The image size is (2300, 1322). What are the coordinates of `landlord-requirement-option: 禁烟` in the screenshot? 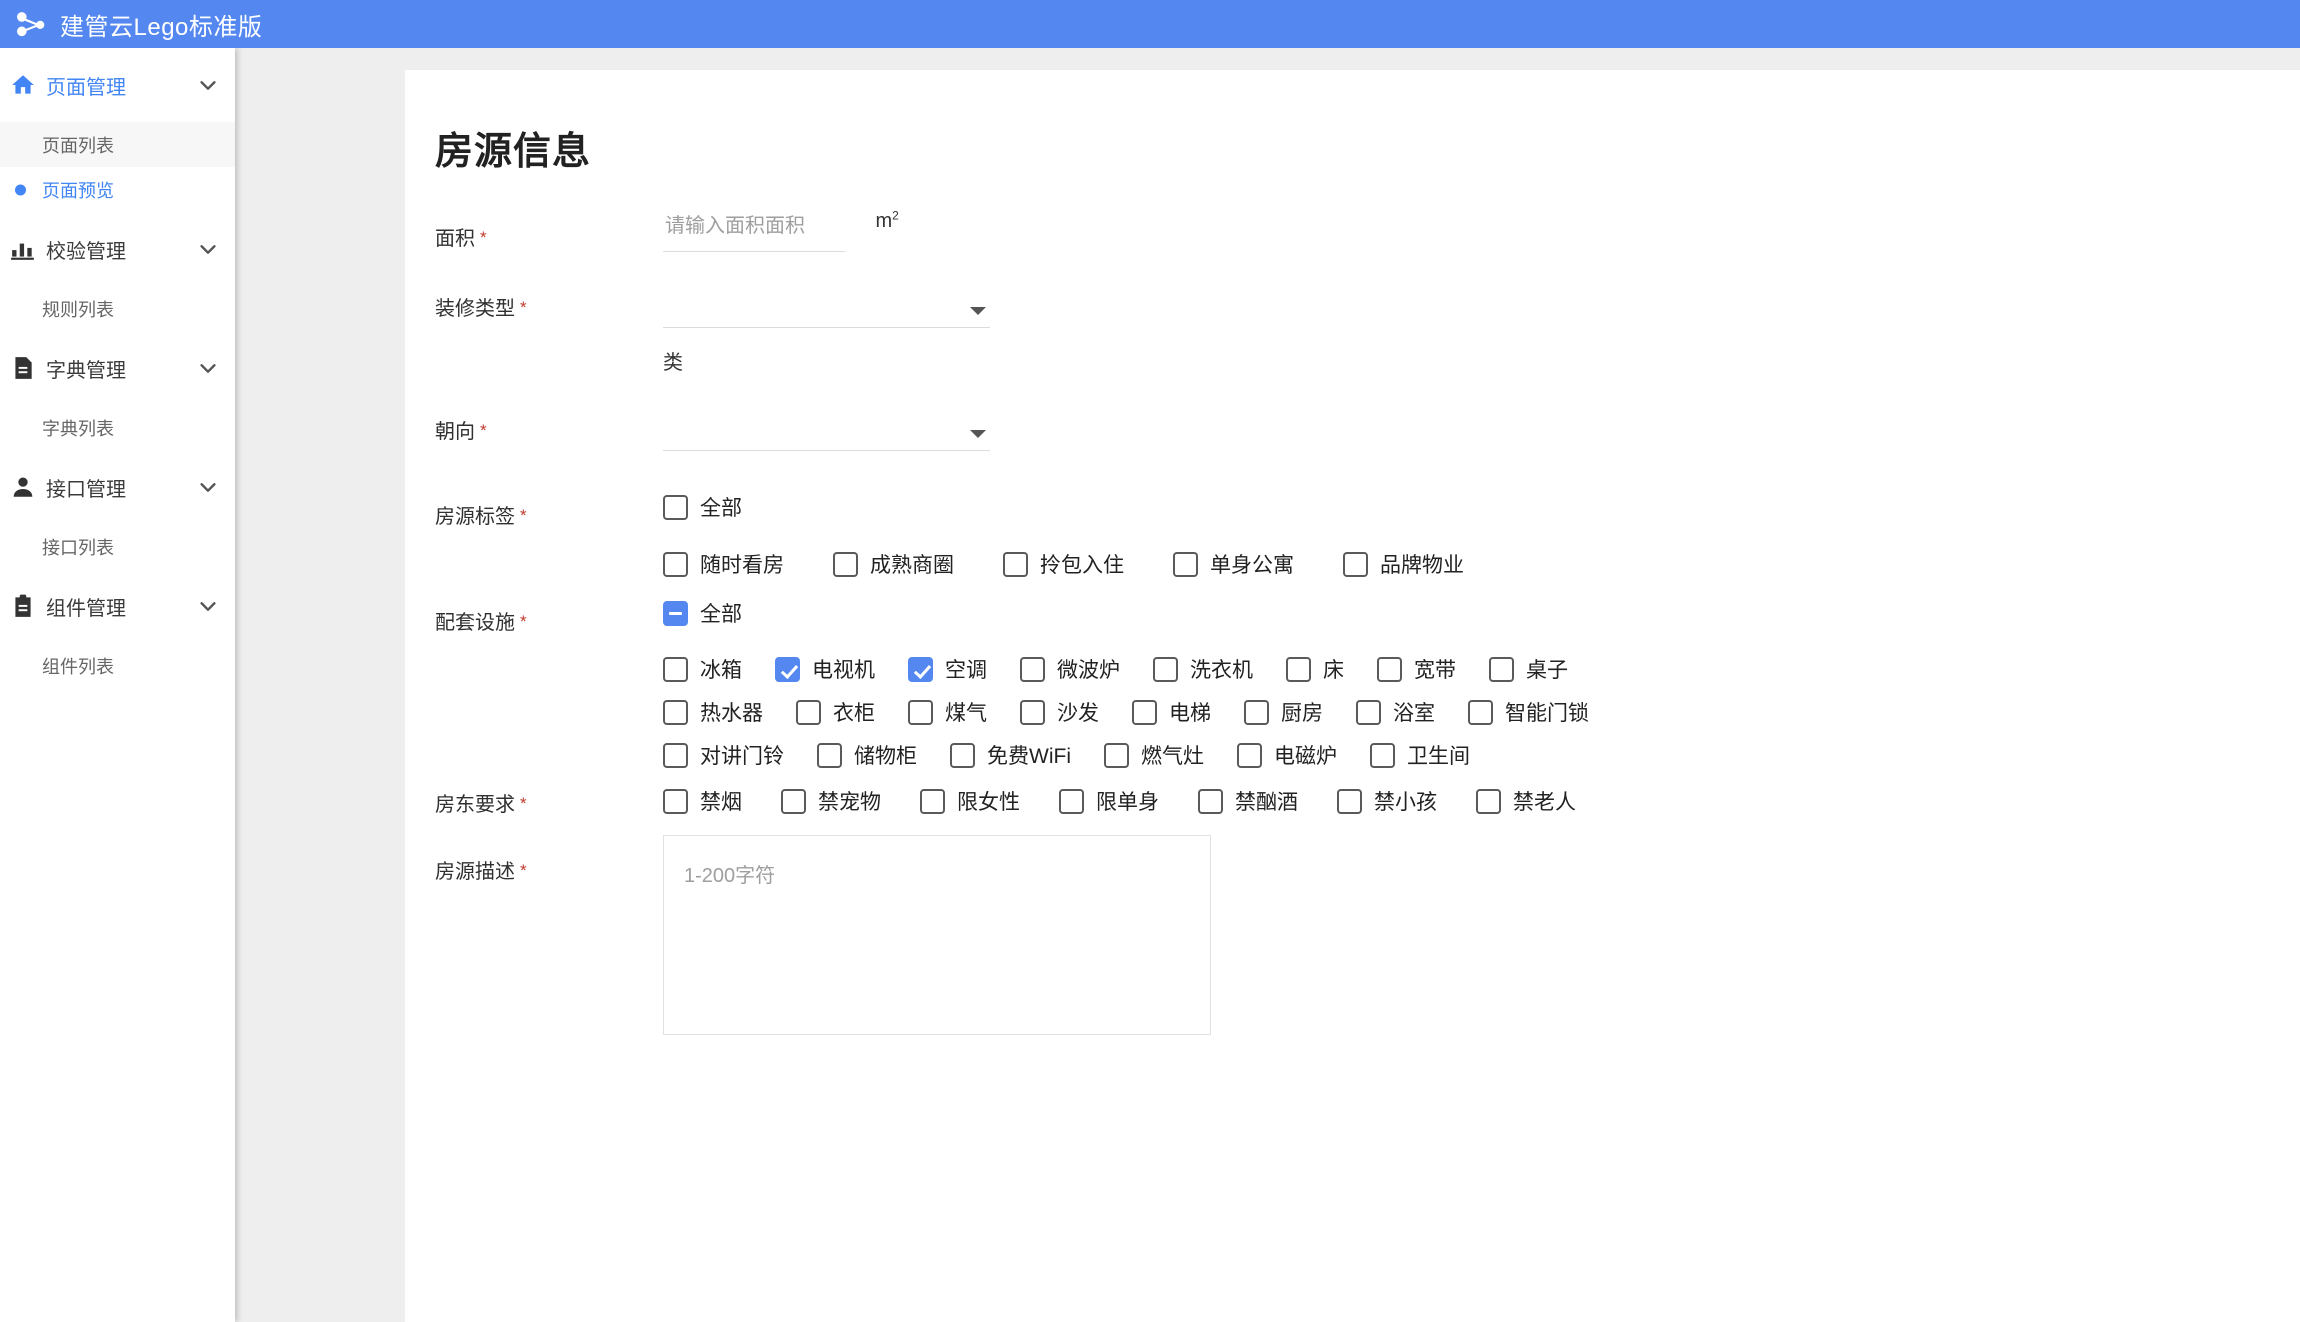 It's located at (702, 801).